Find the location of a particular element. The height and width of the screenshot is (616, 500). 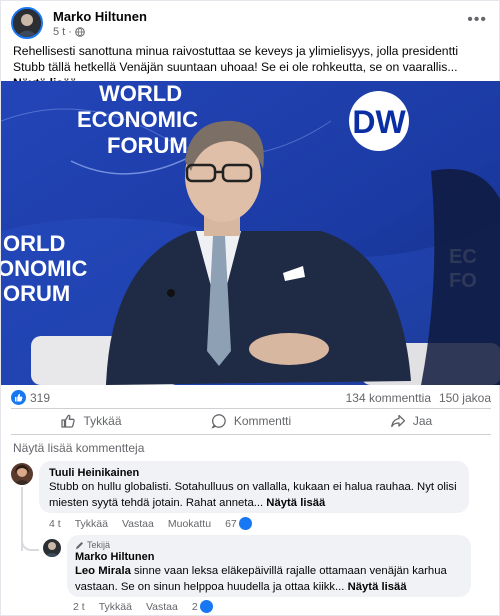

reply-reply-button: Vastaa is located at coordinates (162, 607).